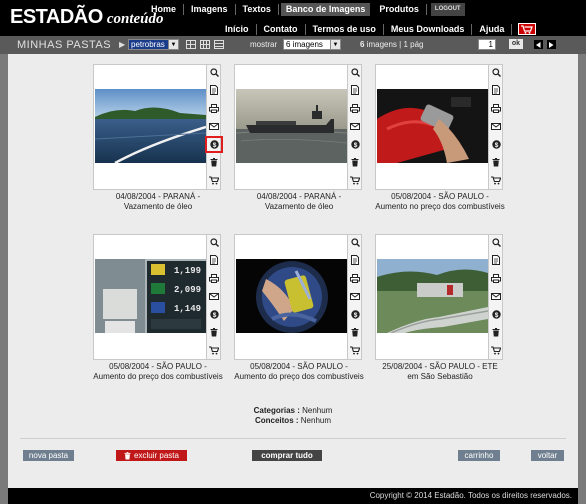 Image resolution: width=586 pixels, height=504 pixels. What do you see at coordinates (527, 29) in the screenshot?
I see `header-cart-button` at bounding box center [527, 29].